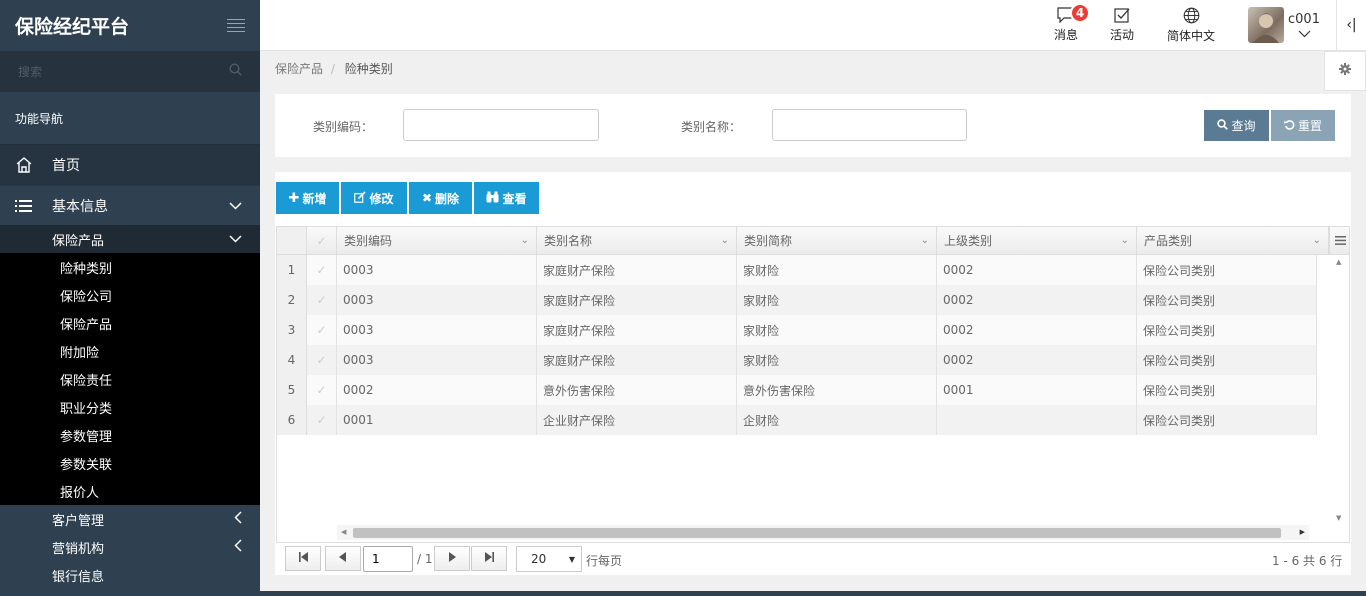  What do you see at coordinates (797, 330) in the screenshot?
I see `table-row: 3 ✓ 0003 家庭财产保险 家财险 0002 保险公司类别` at bounding box center [797, 330].